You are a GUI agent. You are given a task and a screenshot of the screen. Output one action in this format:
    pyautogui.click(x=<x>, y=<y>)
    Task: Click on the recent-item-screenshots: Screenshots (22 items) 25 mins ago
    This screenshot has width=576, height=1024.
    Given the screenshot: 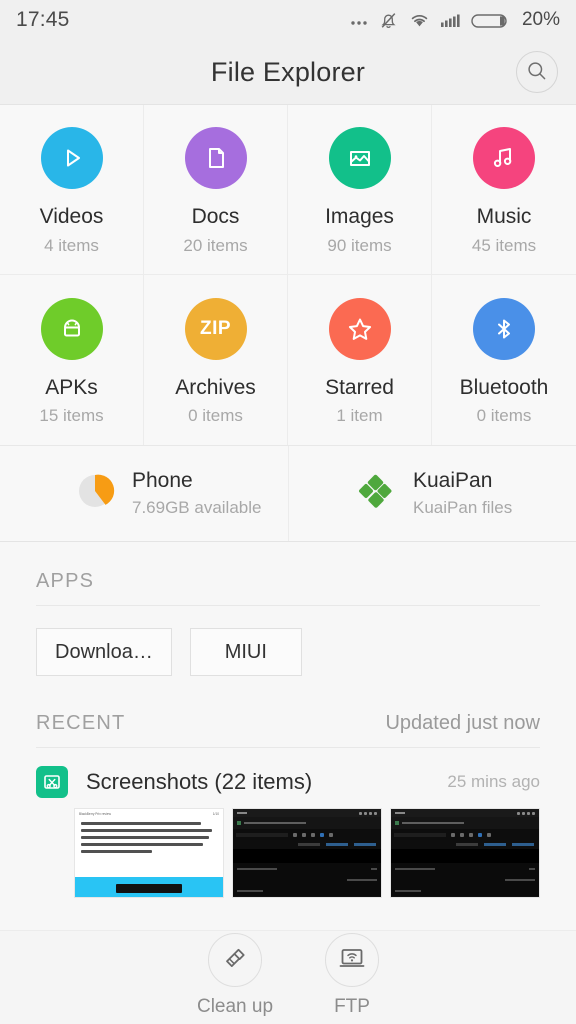 What is the action you would take?
    pyautogui.click(x=288, y=778)
    